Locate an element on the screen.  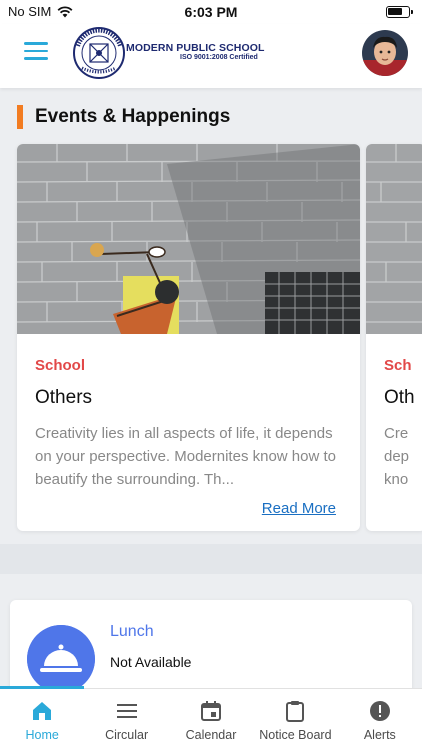
event-card-next: Sch Oth Cre dep kno is located at coordinates (394, 337).